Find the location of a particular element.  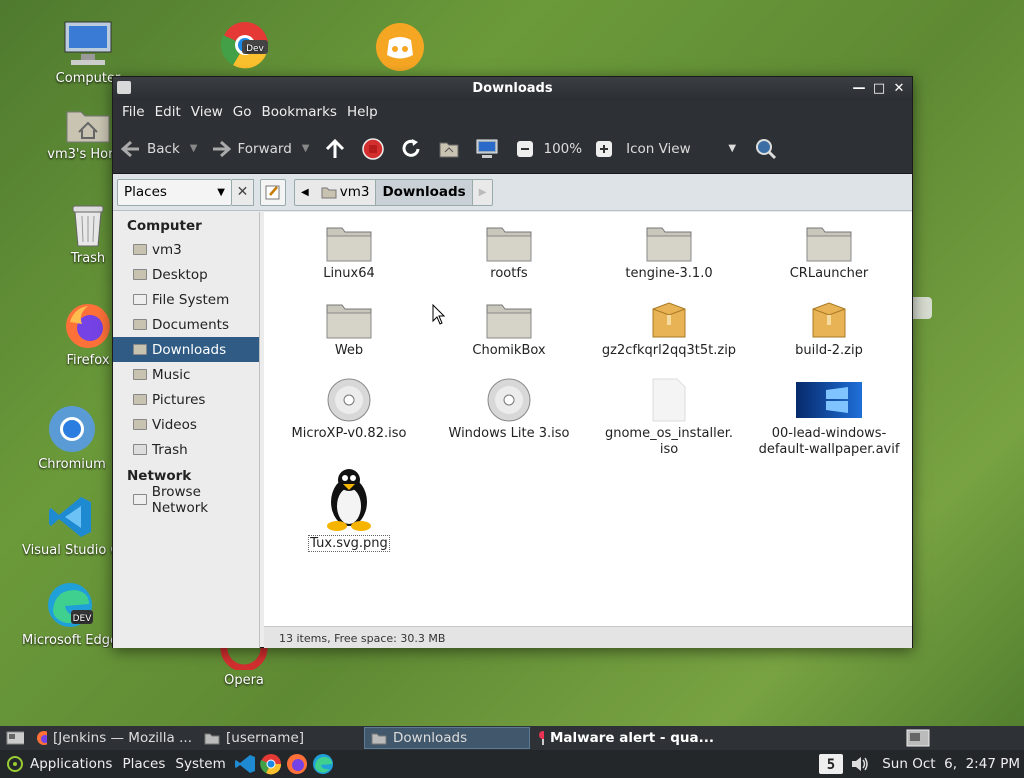

stop-button is located at coordinates (373, 149).